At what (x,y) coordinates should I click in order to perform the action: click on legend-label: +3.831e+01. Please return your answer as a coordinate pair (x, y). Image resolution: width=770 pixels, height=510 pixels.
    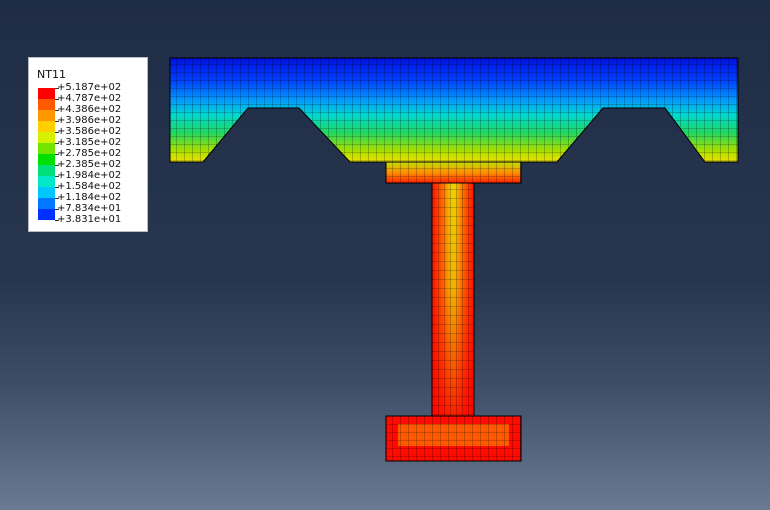
    Looking at the image, I should click on (89, 219).